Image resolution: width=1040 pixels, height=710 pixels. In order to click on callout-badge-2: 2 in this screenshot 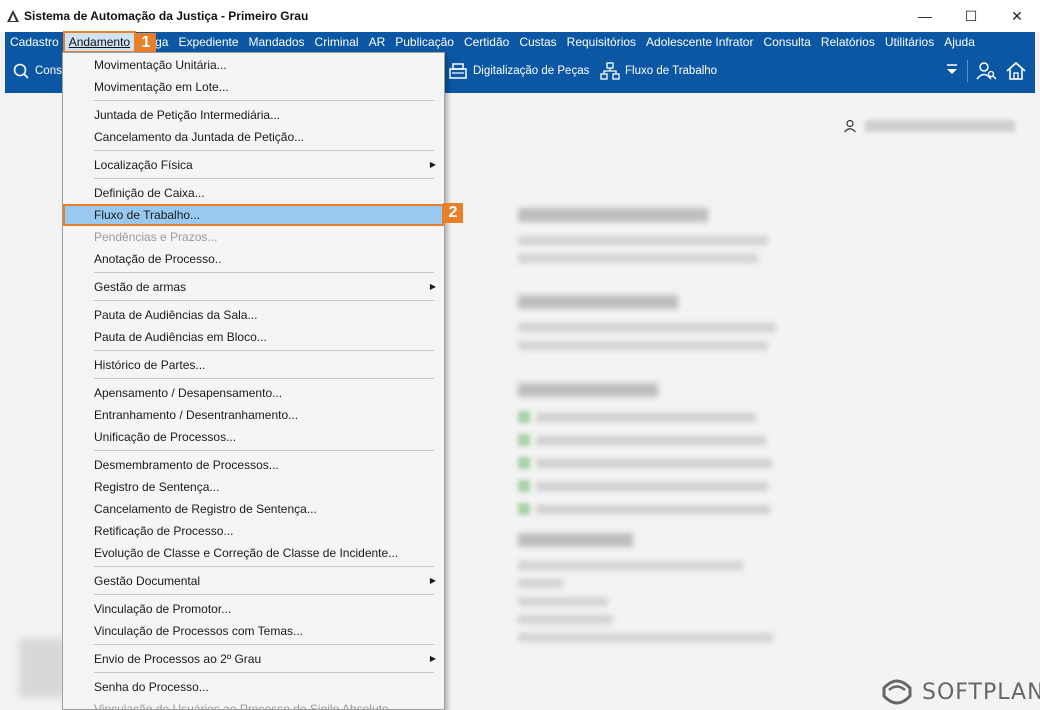, I will do `click(453, 213)`.